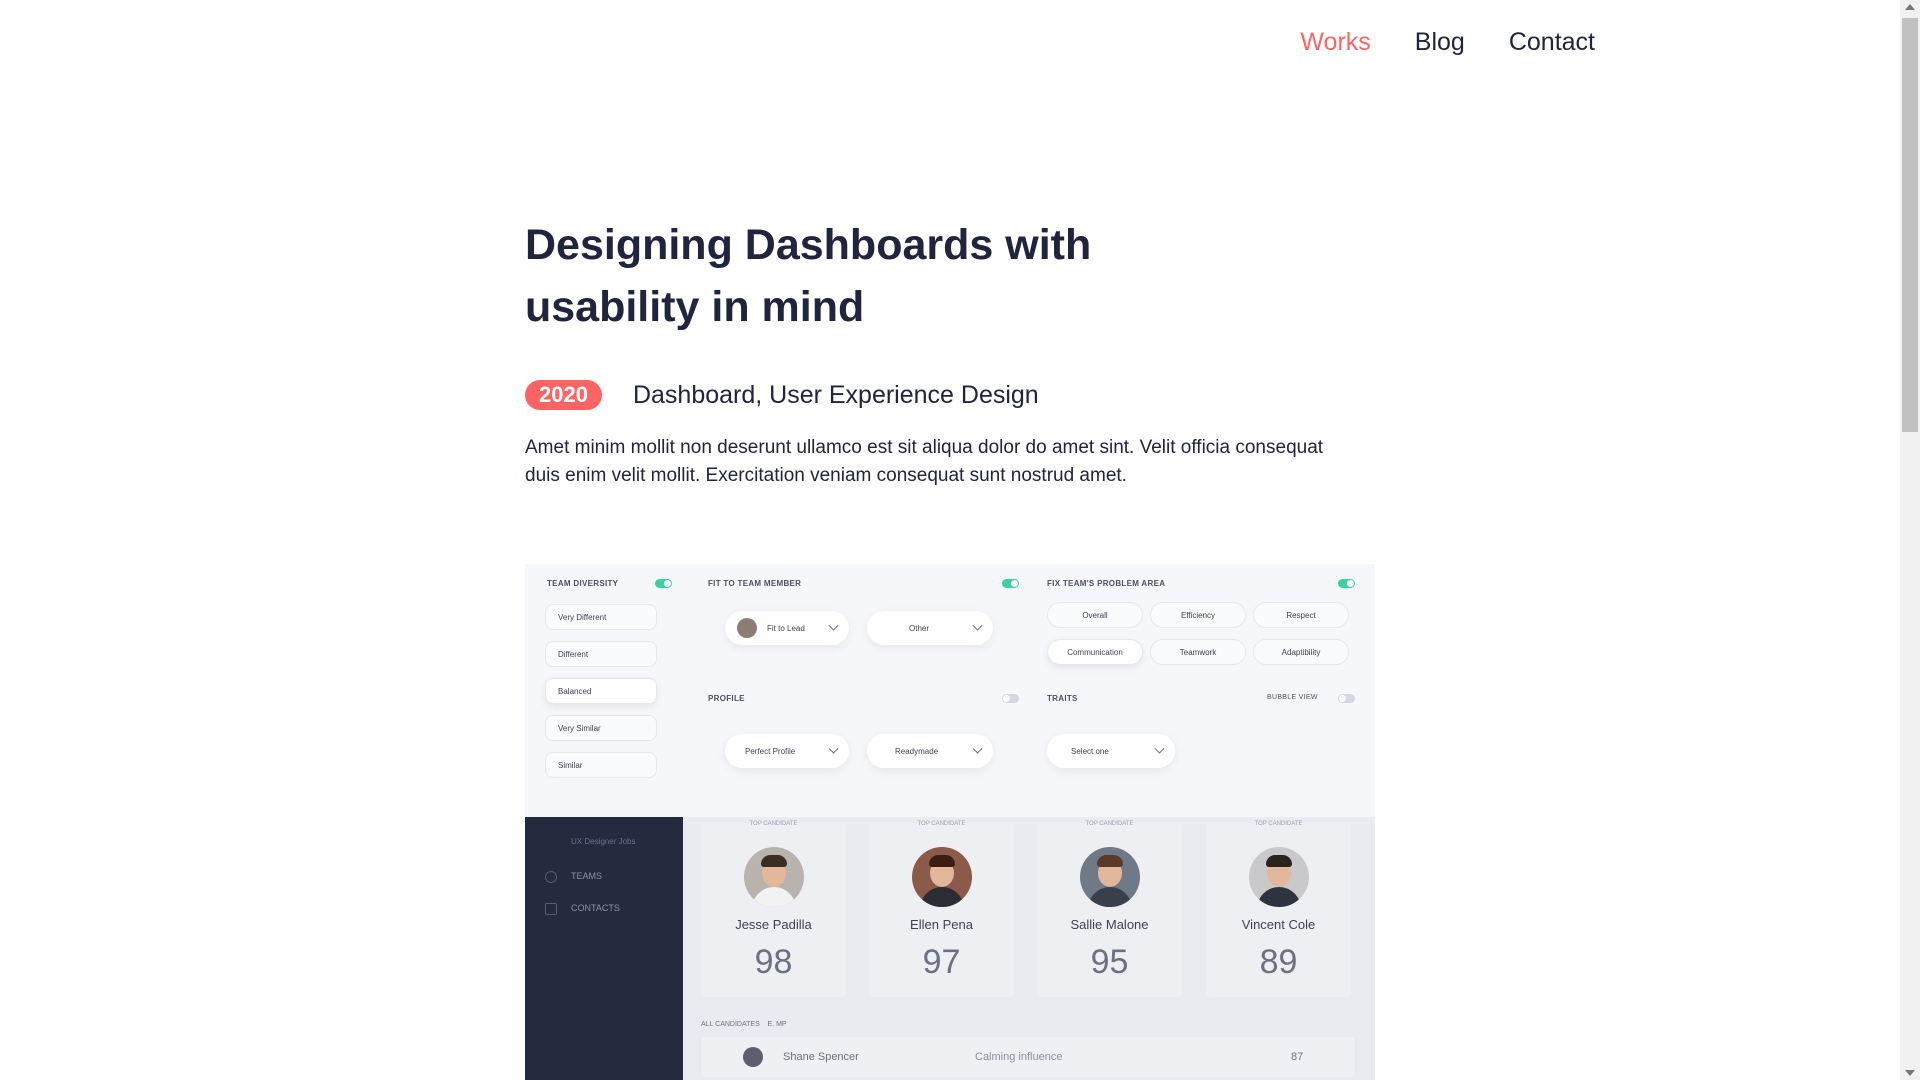 This screenshot has height=1080, width=1920. I want to click on teams-icon, so click(551, 877).